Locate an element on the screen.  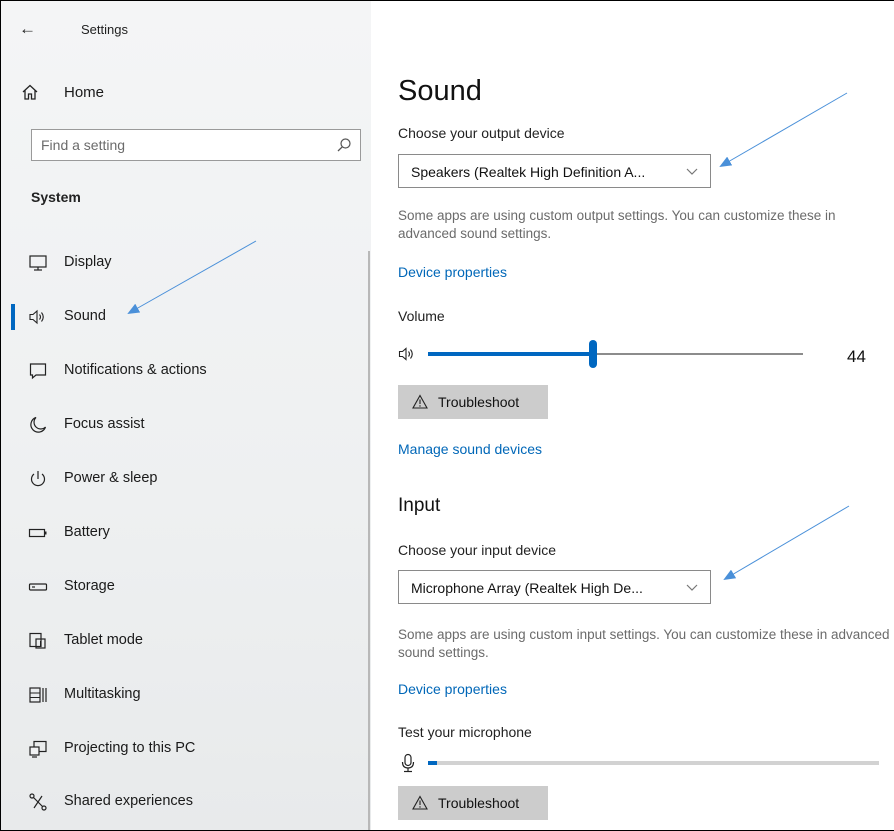
sidebar-item-focus-assist: Focus assist is located at coordinates (186, 425).